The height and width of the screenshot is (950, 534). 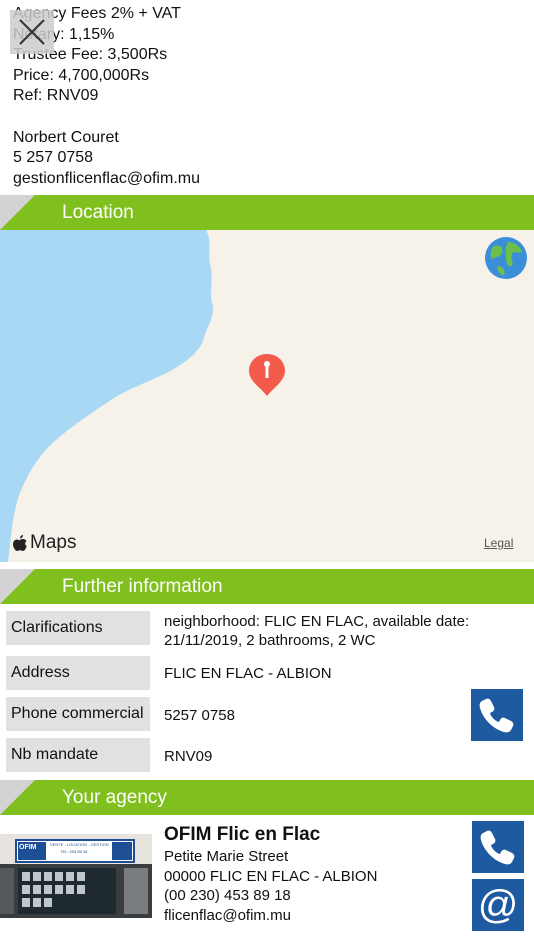 I want to click on email-agency-button: @, so click(x=498, y=905).